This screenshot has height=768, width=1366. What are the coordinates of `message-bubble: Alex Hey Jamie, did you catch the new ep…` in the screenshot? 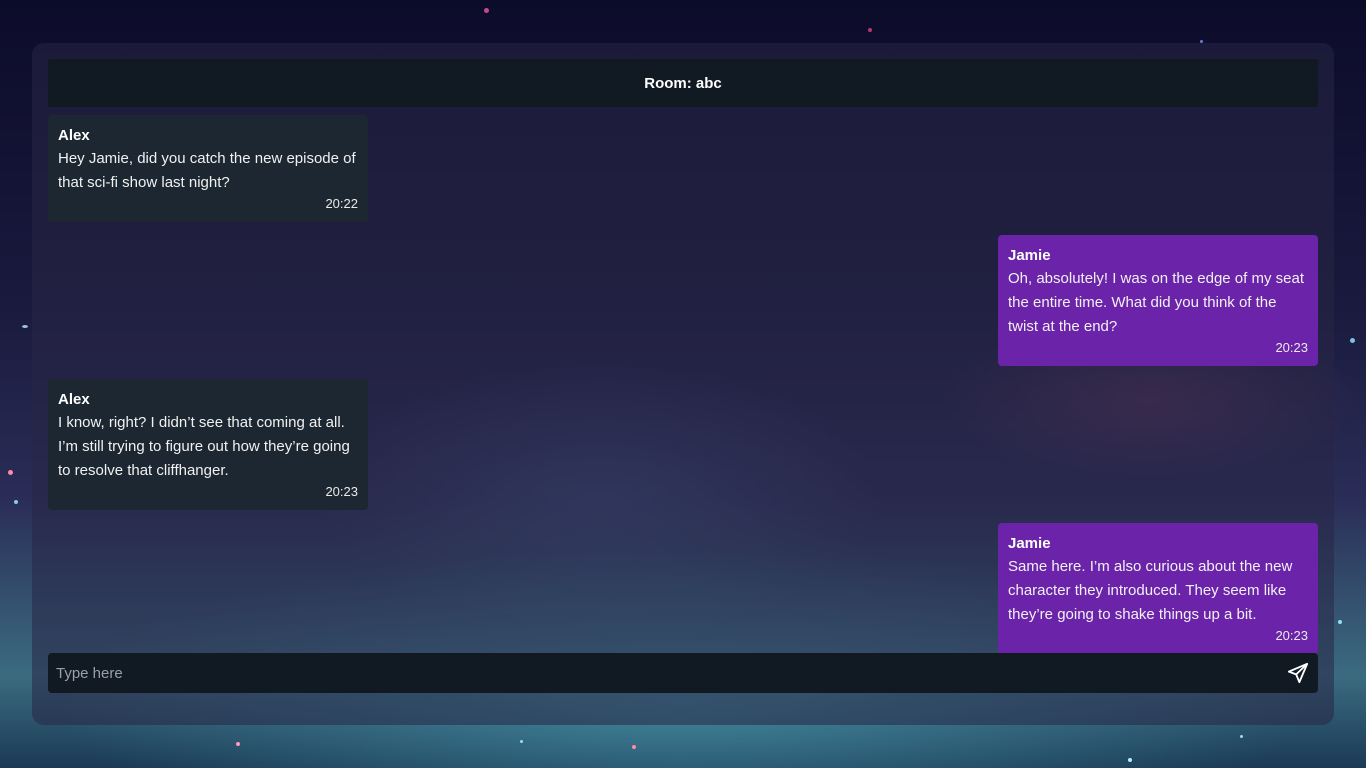 It's located at (208, 168).